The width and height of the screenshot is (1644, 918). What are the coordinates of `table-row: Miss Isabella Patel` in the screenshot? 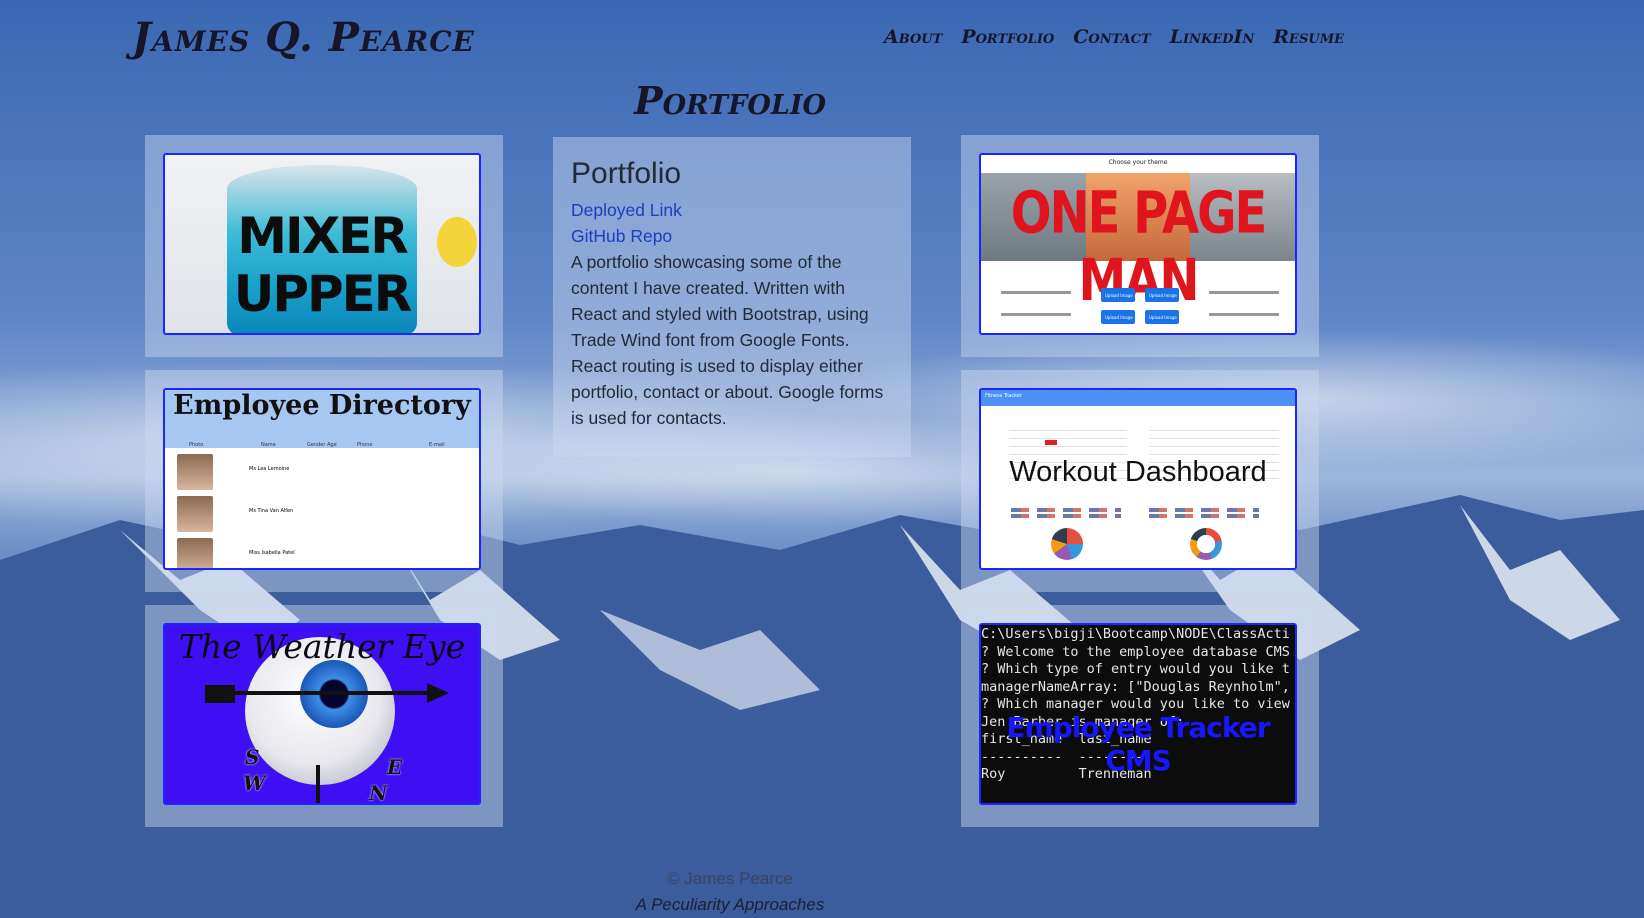 It's located at (325, 552).